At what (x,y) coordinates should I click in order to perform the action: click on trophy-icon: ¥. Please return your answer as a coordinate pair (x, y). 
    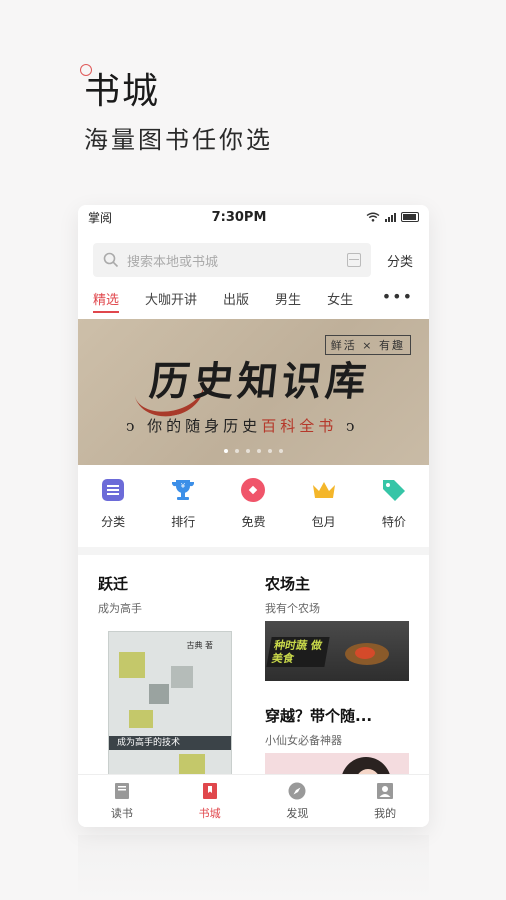
    Looking at the image, I should click on (183, 490).